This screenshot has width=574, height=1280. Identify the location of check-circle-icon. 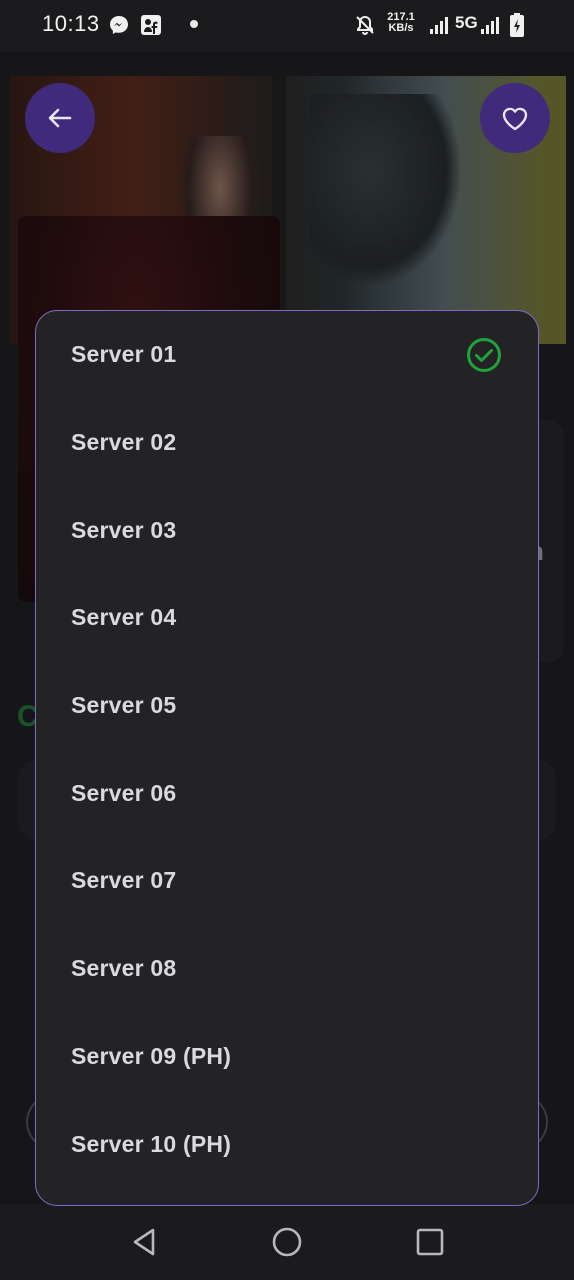
(484, 354).